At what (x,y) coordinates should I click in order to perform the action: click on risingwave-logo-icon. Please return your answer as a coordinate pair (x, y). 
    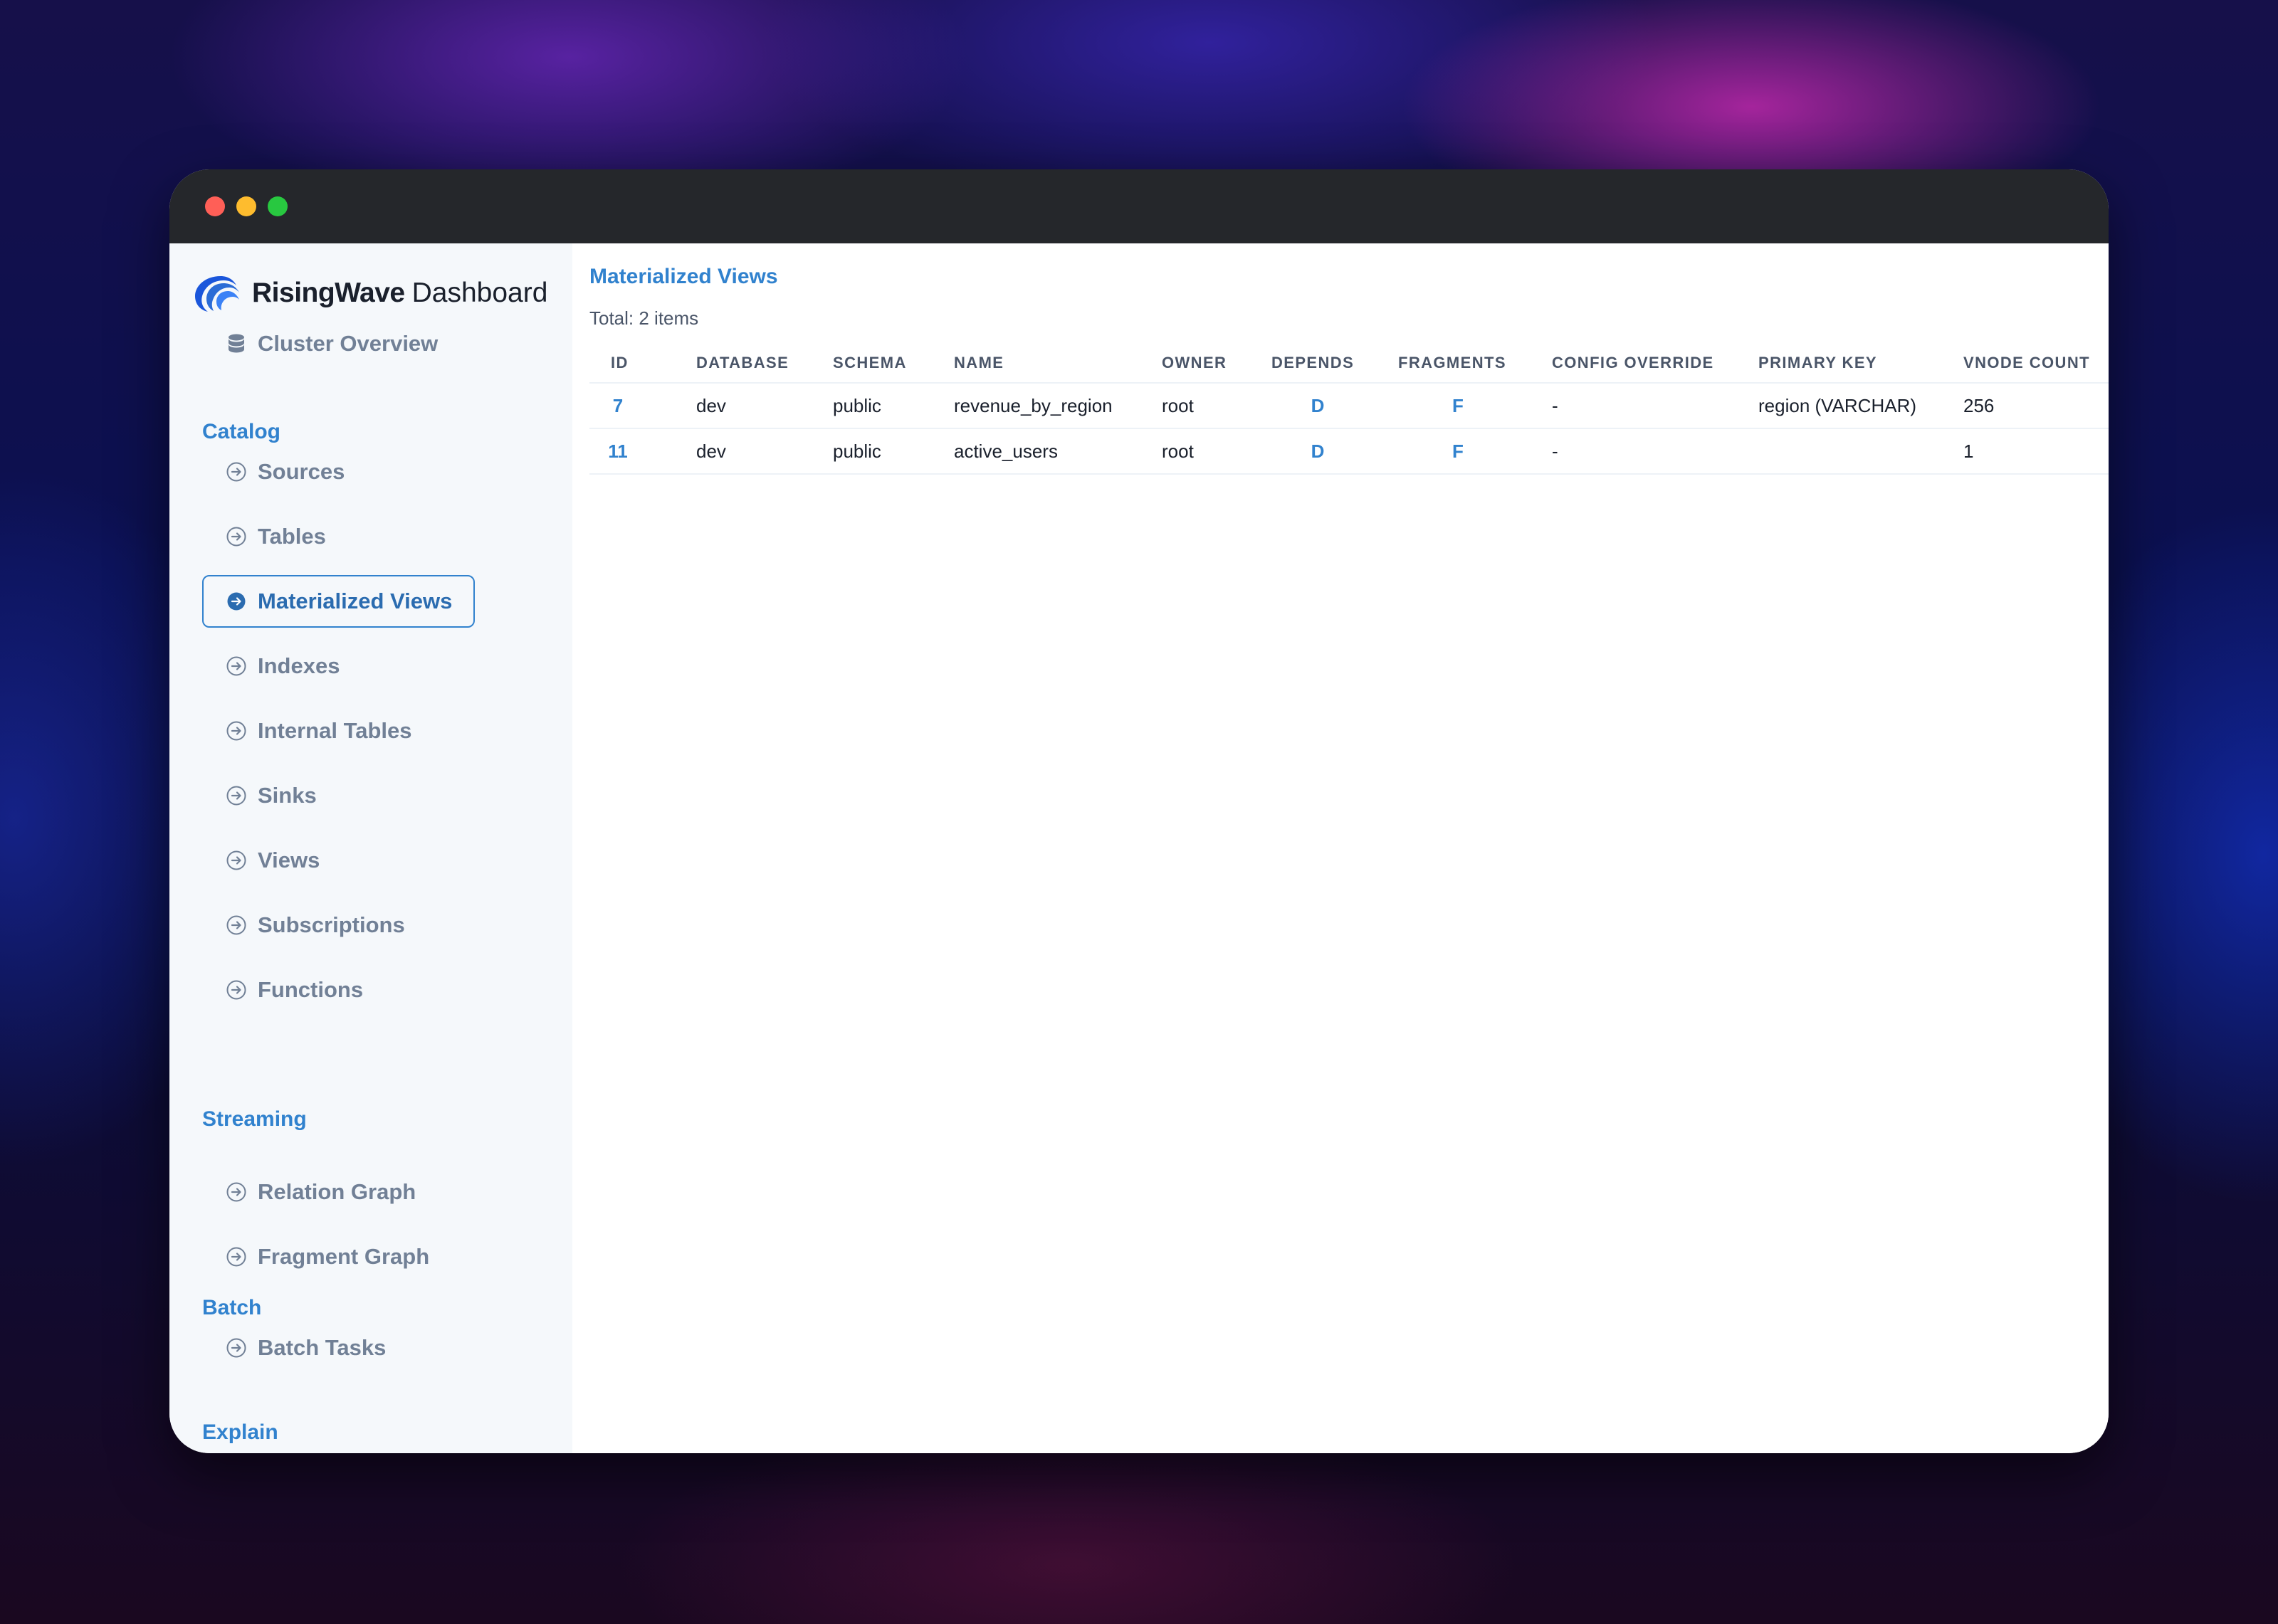
    Looking at the image, I should click on (217, 294).